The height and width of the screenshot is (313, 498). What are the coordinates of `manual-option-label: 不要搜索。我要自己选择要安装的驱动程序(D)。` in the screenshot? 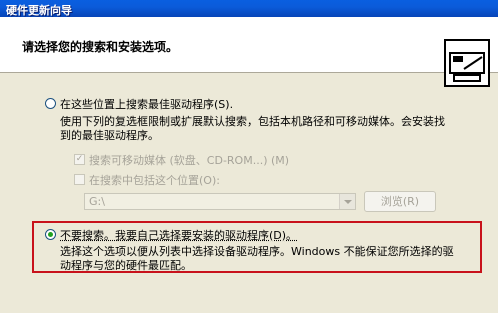 It's located at (178, 235).